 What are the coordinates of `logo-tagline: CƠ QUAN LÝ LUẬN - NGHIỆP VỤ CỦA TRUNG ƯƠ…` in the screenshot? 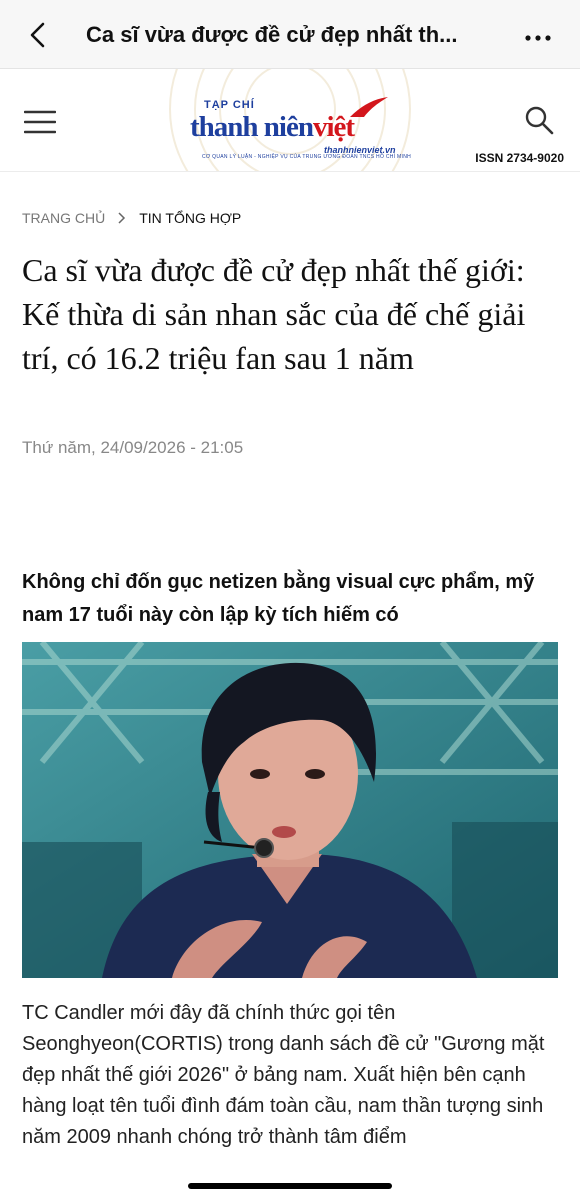 It's located at (307, 157).